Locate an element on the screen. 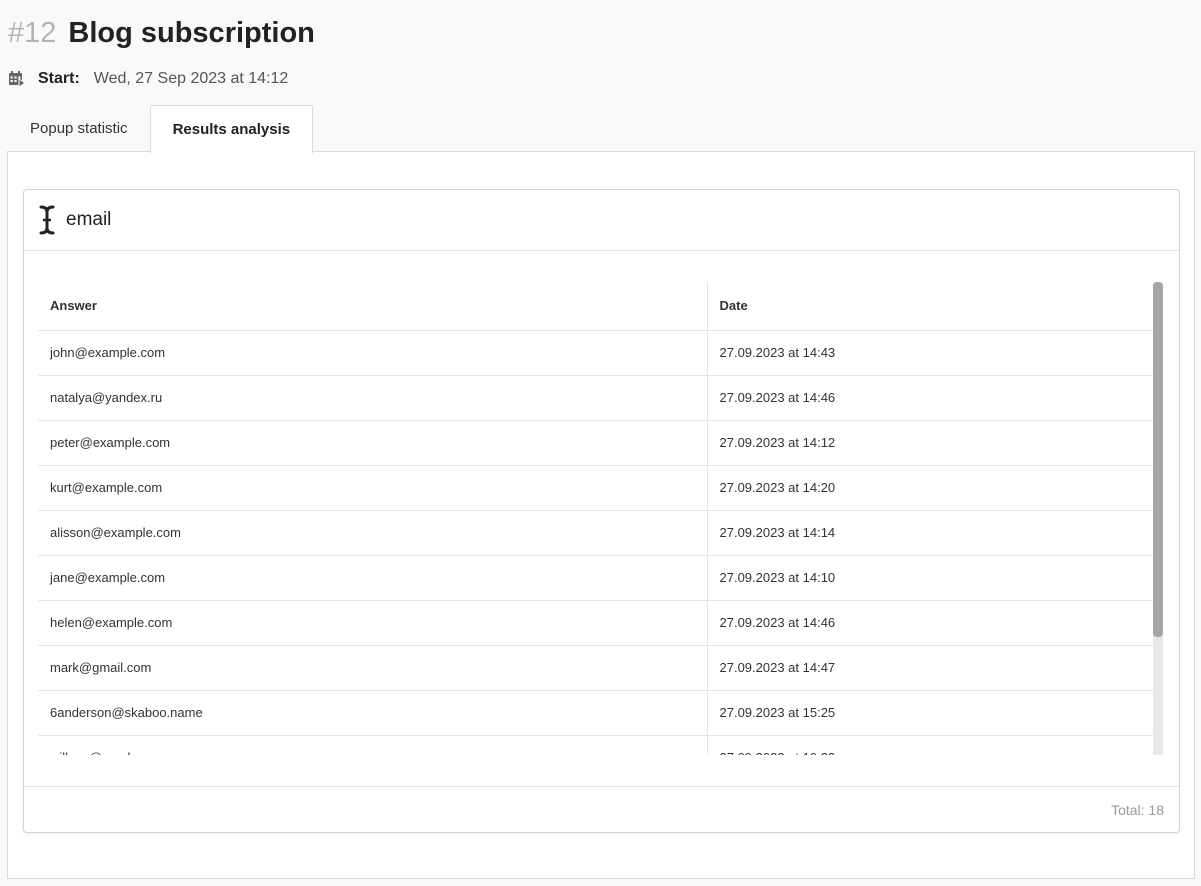 This screenshot has width=1201, height=886. table-row: mark@gmail.com 27.09.2023 at 14:47 is located at coordinates (595, 668).